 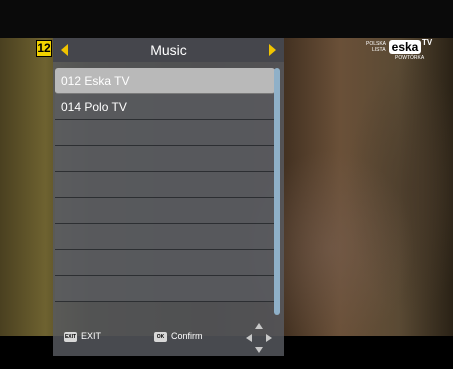 What do you see at coordinates (165, 81) in the screenshot?
I see `channel-row: 012 Eska TV` at bounding box center [165, 81].